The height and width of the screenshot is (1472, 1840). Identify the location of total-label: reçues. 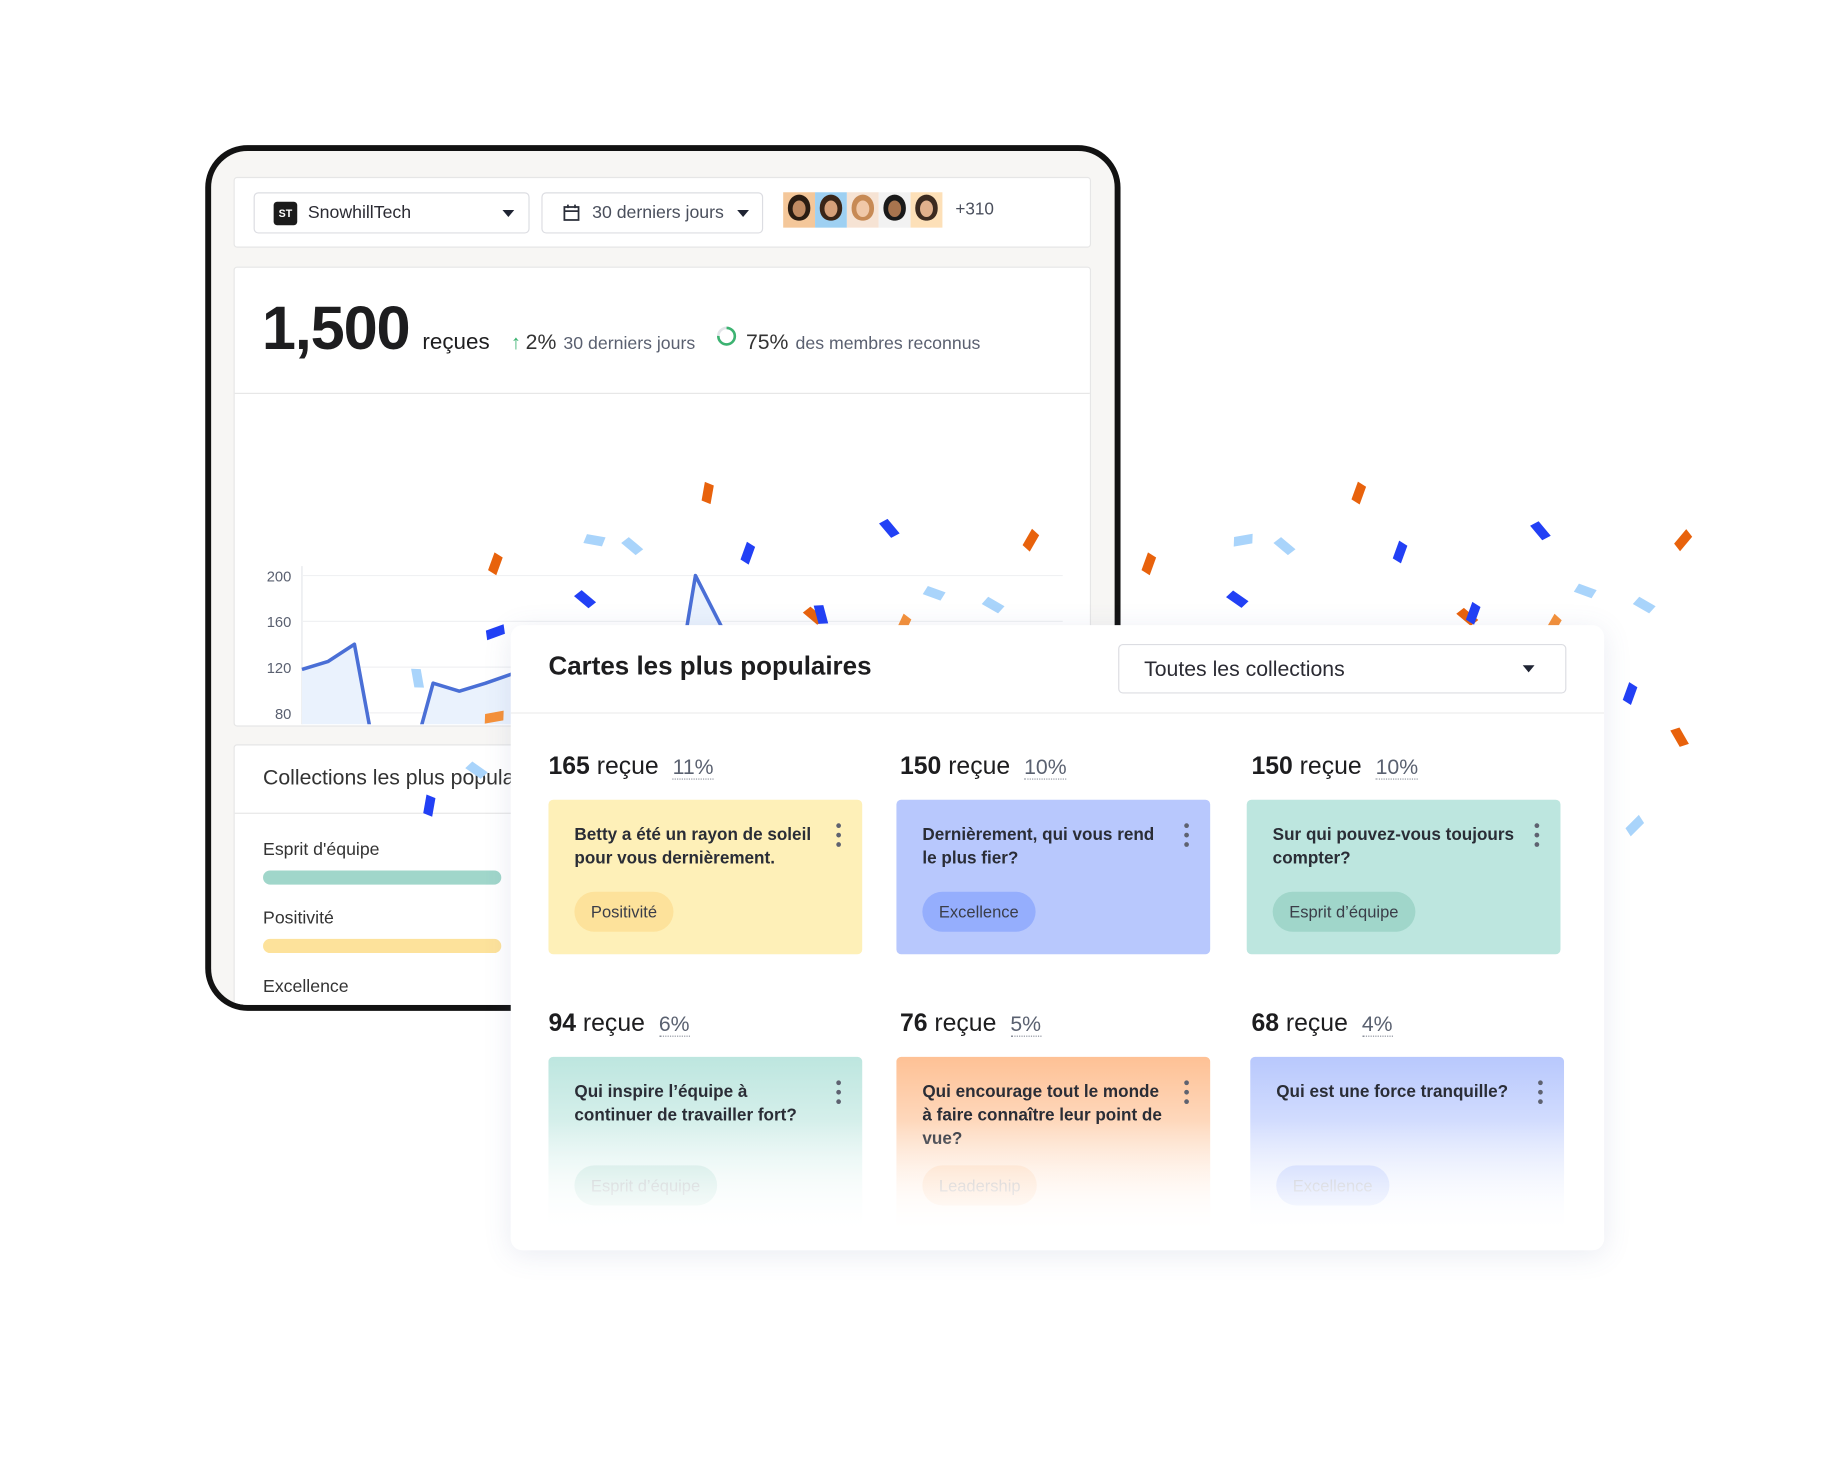
(456, 343).